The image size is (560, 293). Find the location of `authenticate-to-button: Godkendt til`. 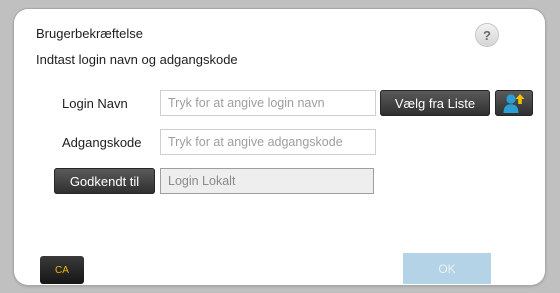

authenticate-to-button: Godkendt til is located at coordinates (104, 181).